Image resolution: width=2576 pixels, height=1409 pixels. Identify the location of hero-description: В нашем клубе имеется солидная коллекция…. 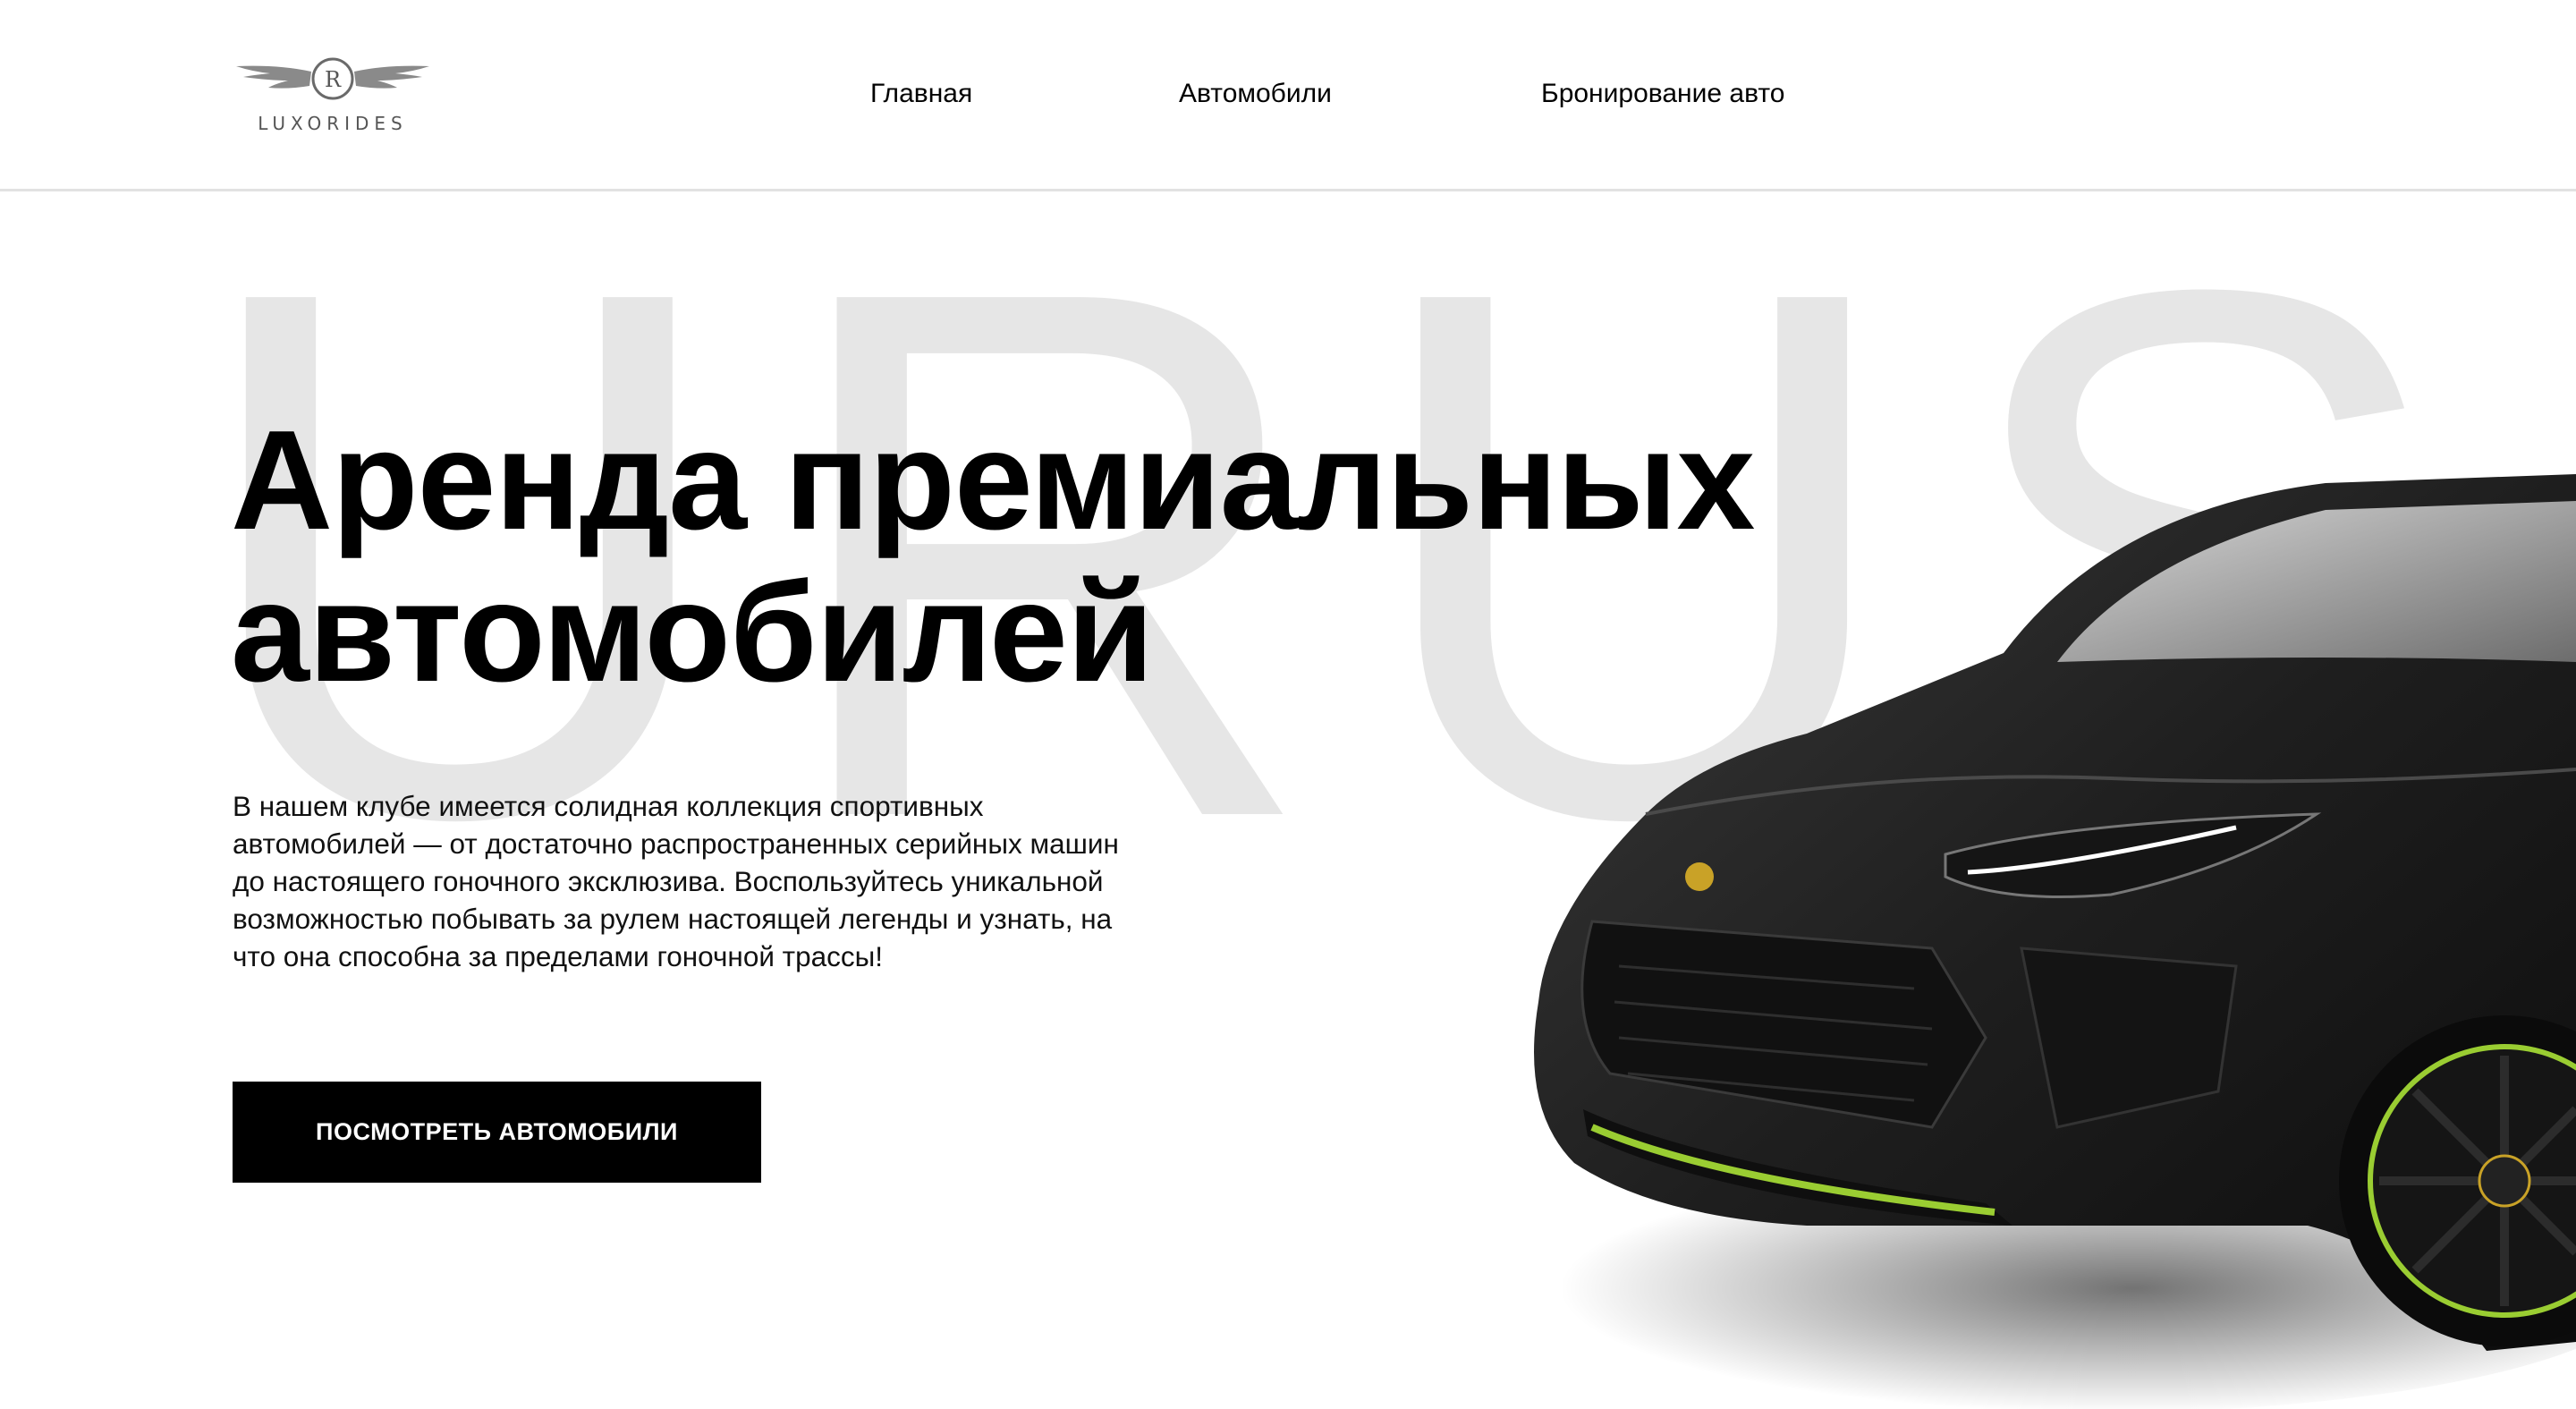
(676, 881).